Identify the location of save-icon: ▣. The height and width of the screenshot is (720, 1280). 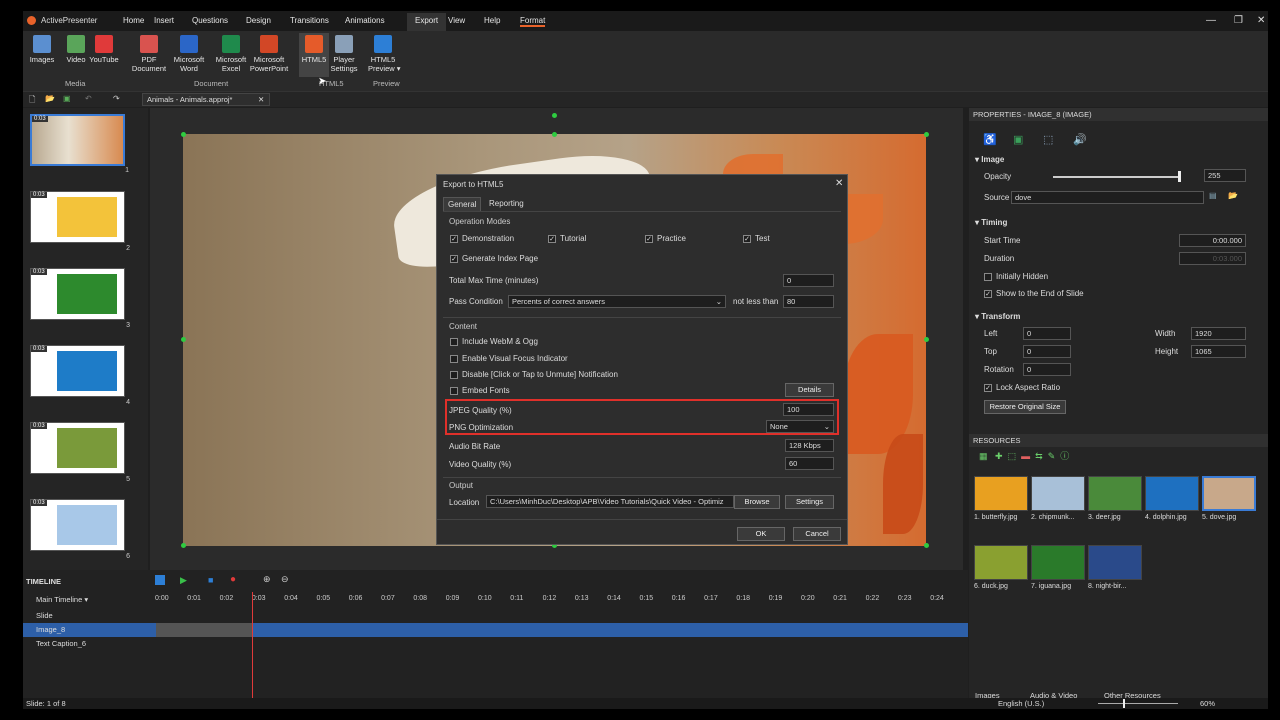
(67, 98).